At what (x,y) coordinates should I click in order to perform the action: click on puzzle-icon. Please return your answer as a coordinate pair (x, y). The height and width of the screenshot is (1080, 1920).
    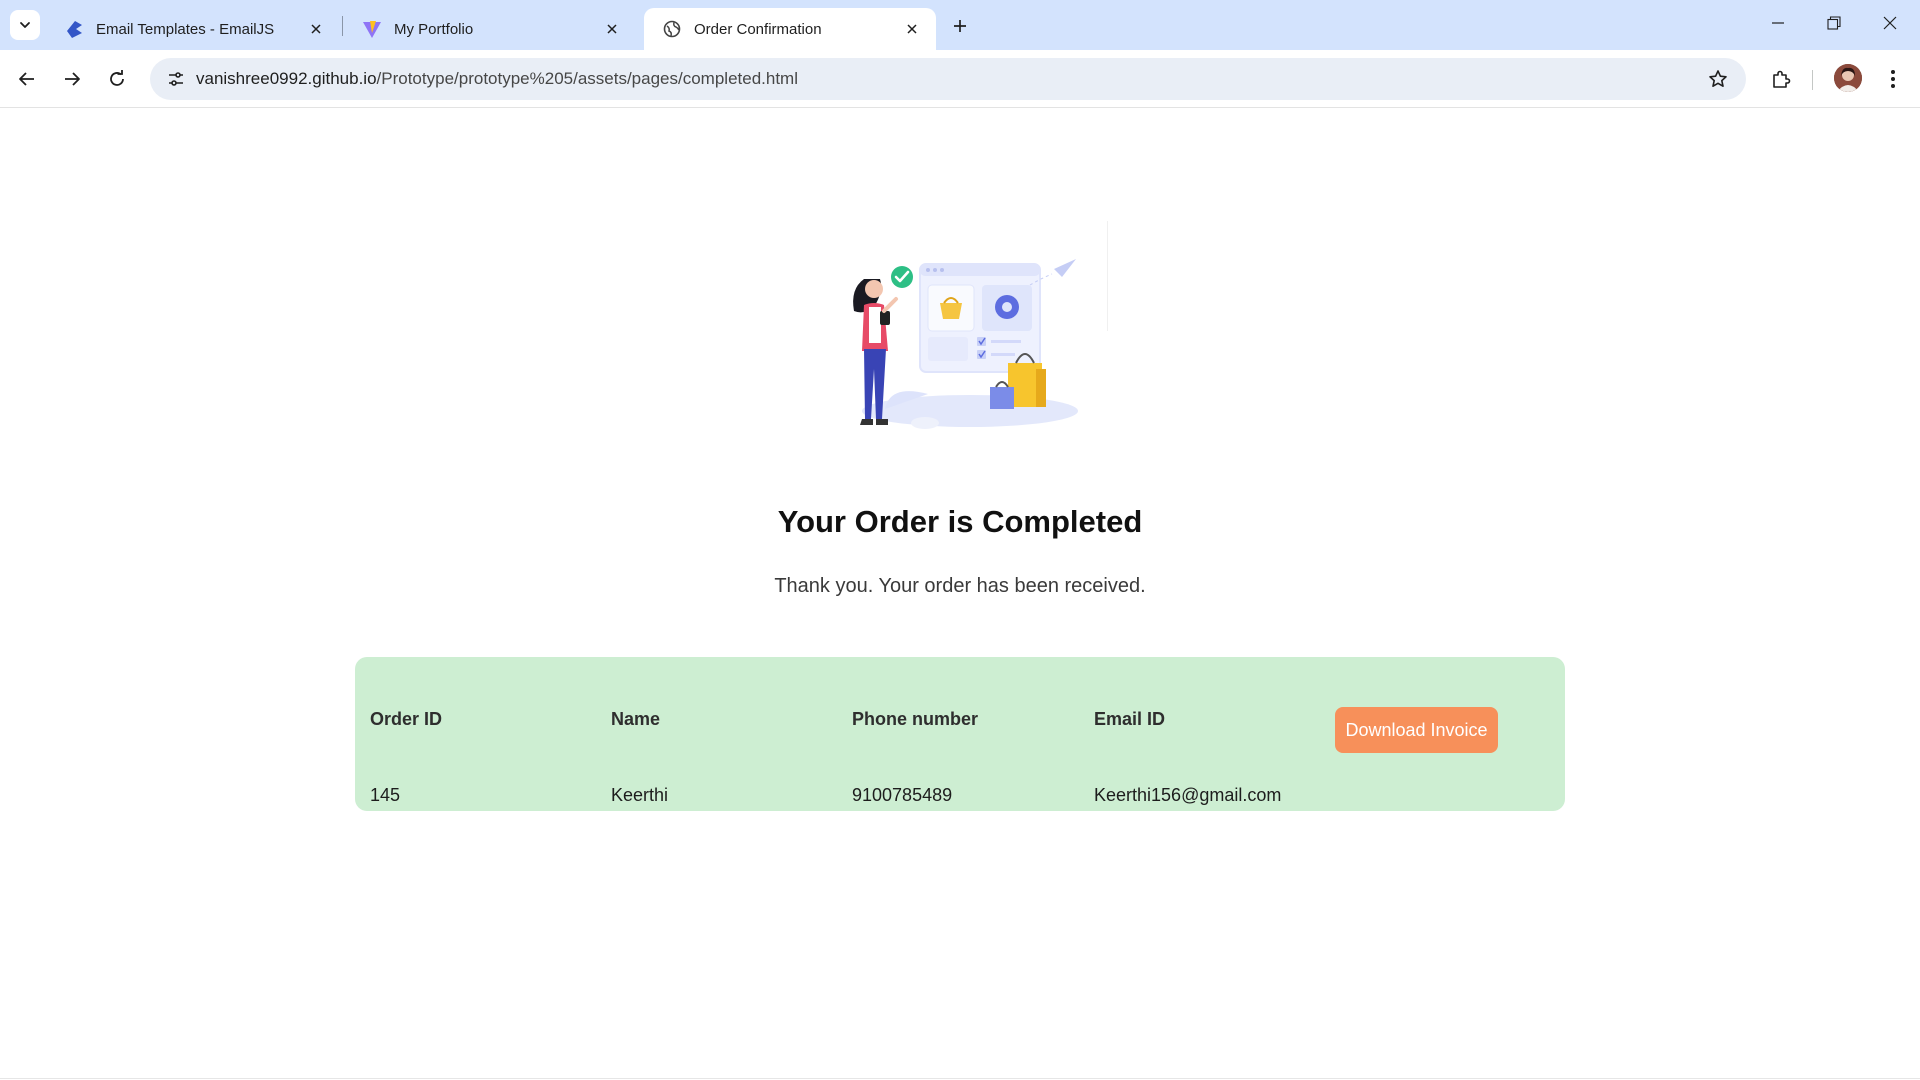
    Looking at the image, I should click on (1782, 79).